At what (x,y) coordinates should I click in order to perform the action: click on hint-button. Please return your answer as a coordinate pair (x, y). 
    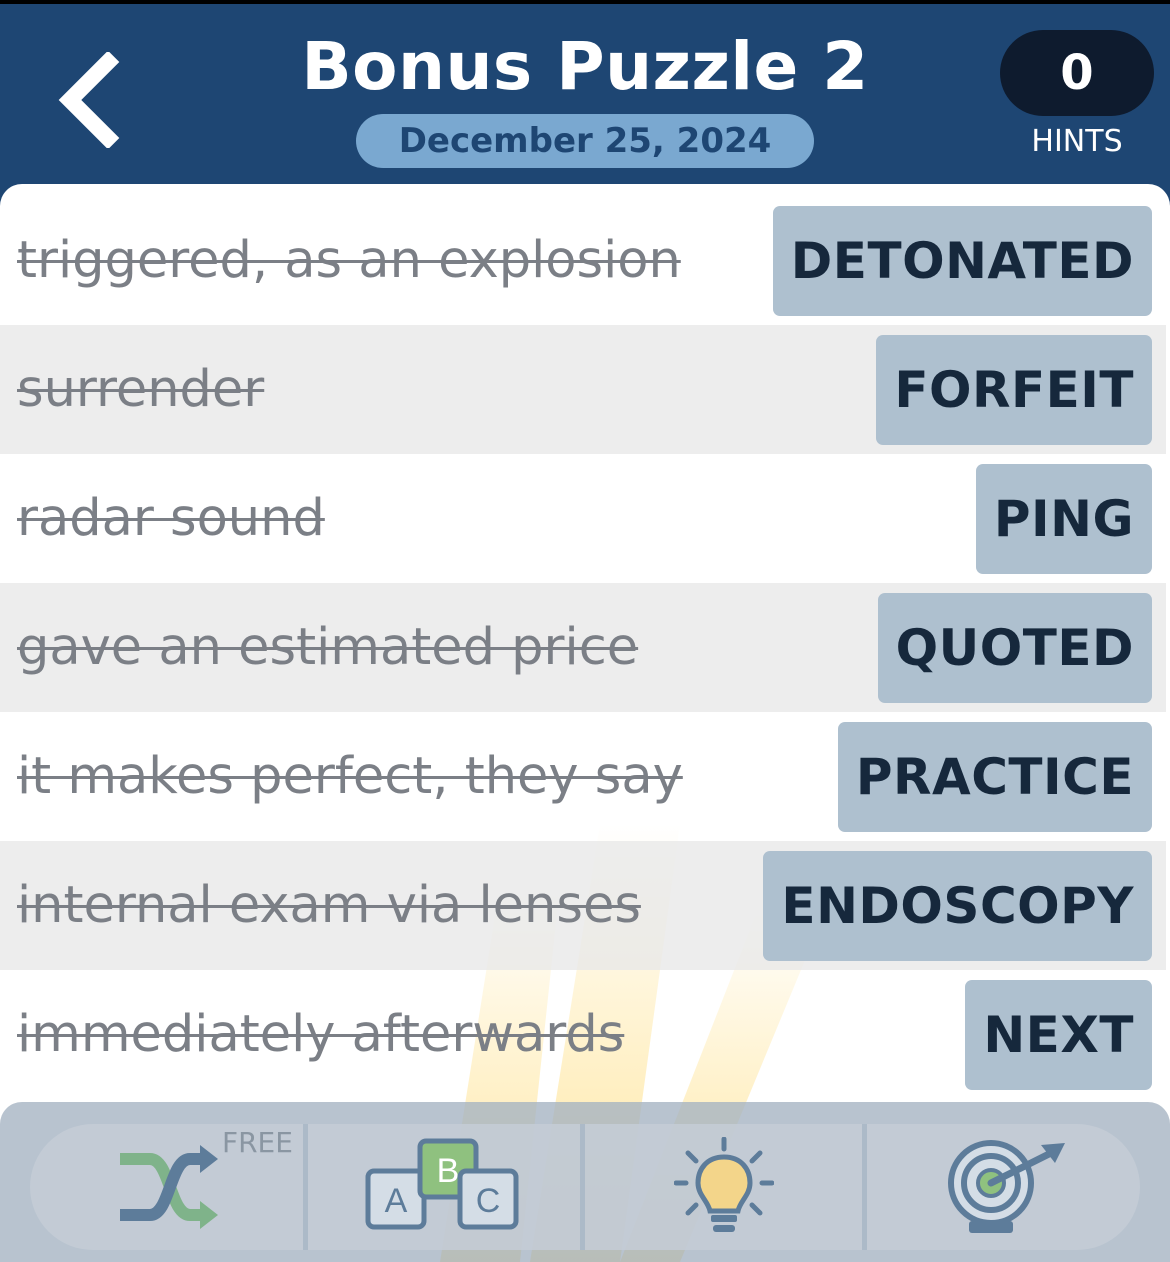
    Looking at the image, I should click on (723, 1187).